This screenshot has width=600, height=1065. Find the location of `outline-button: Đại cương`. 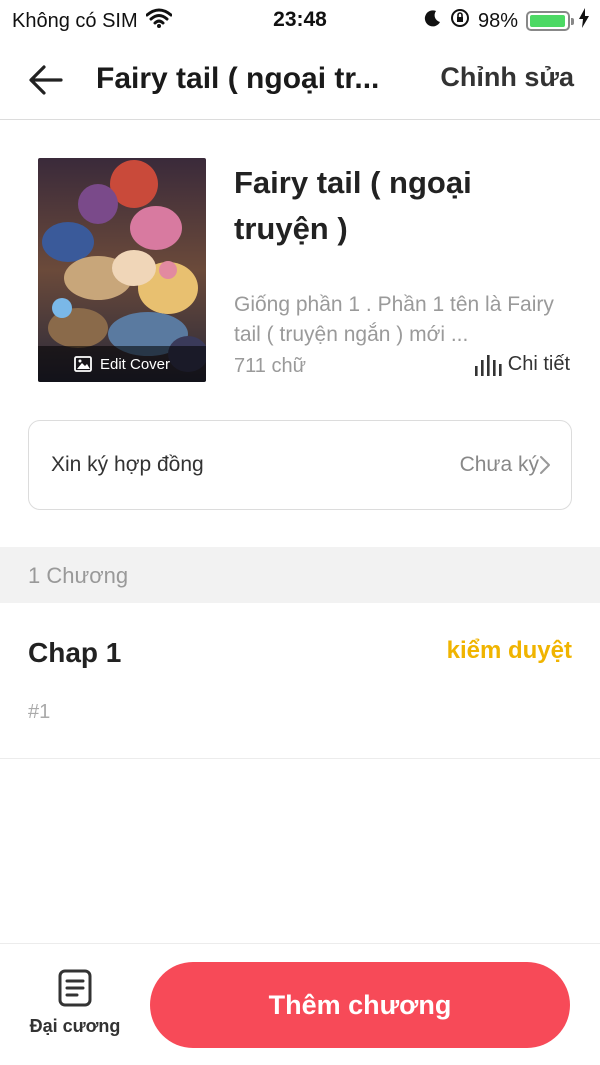

outline-button: Đại cương is located at coordinates (75, 1008).